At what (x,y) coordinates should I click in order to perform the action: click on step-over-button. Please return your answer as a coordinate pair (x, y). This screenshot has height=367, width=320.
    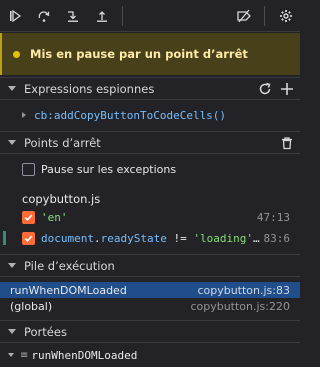
    Looking at the image, I should click on (43, 16).